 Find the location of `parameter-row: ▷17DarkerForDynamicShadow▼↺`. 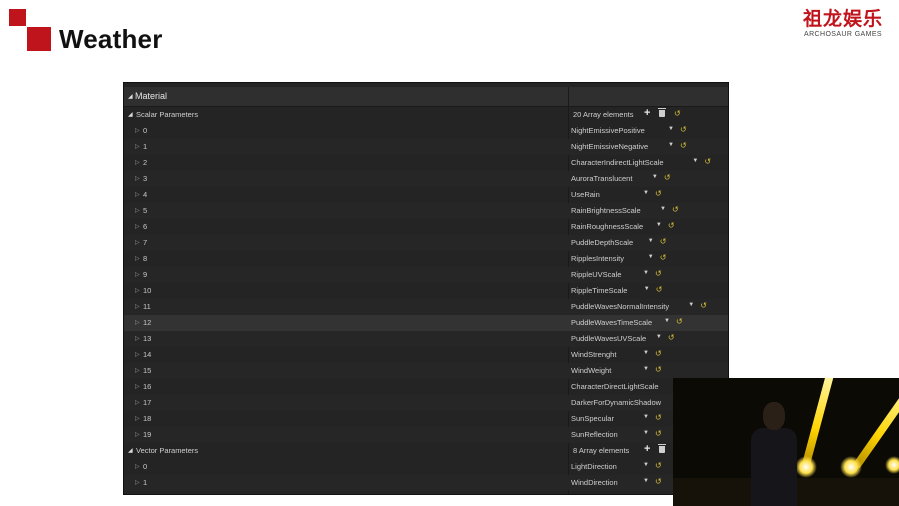

parameter-row: ▷17DarkerForDynamicShadow▼↺ is located at coordinates (426, 403).